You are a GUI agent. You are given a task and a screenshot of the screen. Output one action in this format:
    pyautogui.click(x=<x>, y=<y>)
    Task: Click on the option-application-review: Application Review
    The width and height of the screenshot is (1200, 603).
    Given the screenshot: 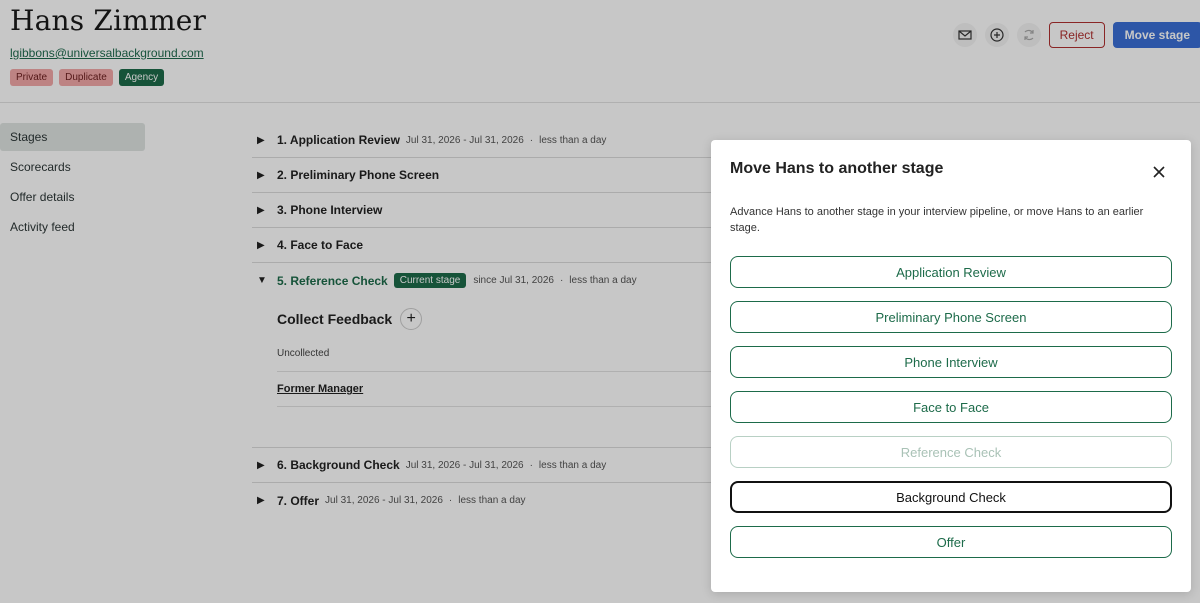 What is the action you would take?
    pyautogui.click(x=951, y=272)
    